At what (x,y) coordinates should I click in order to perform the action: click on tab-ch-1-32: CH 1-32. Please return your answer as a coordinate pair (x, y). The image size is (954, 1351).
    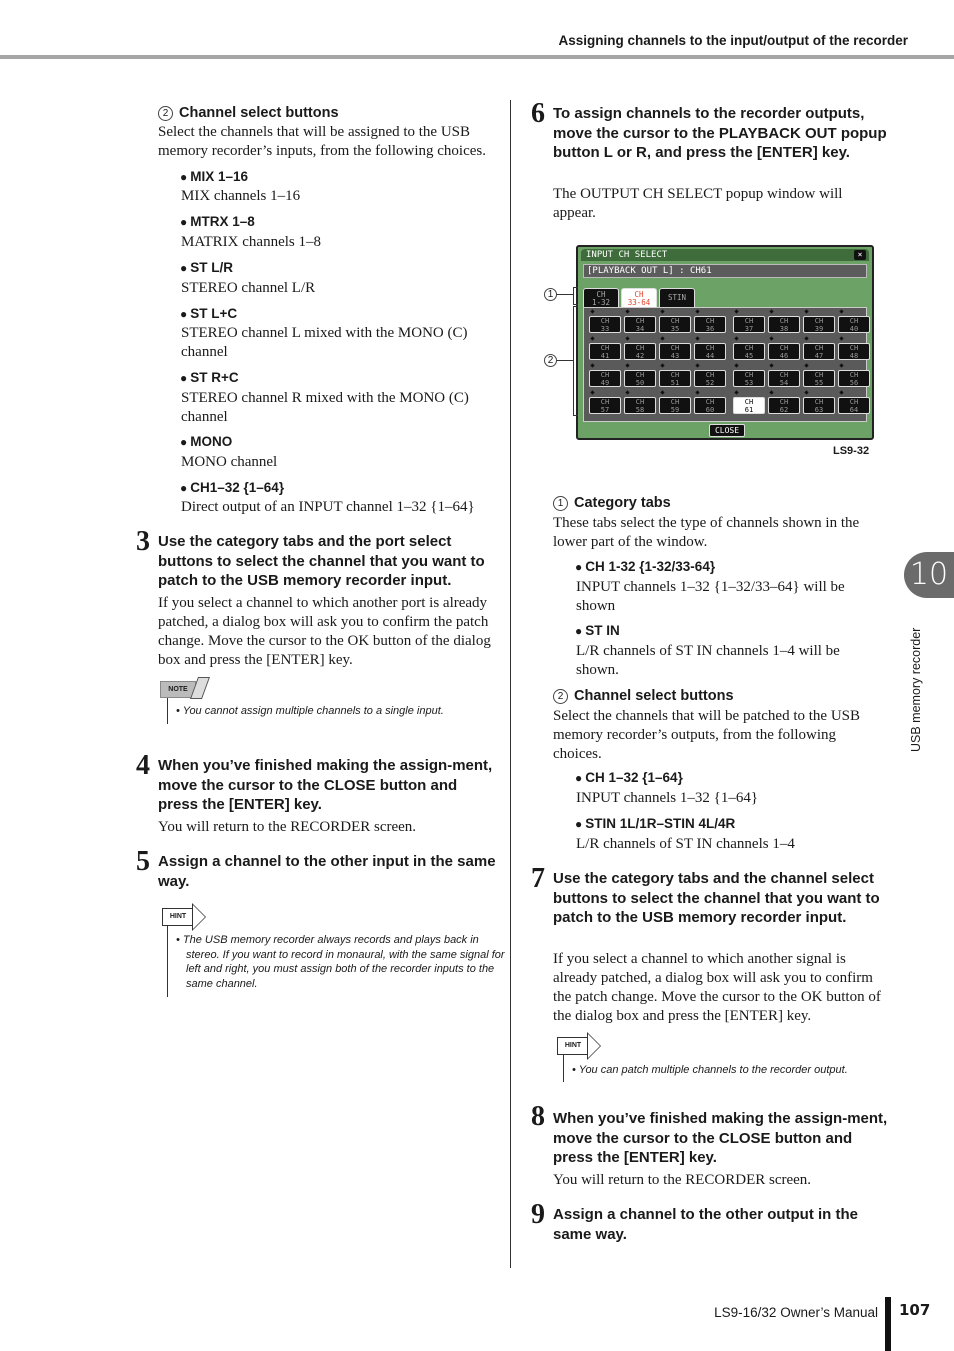
    Looking at the image, I should click on (601, 297).